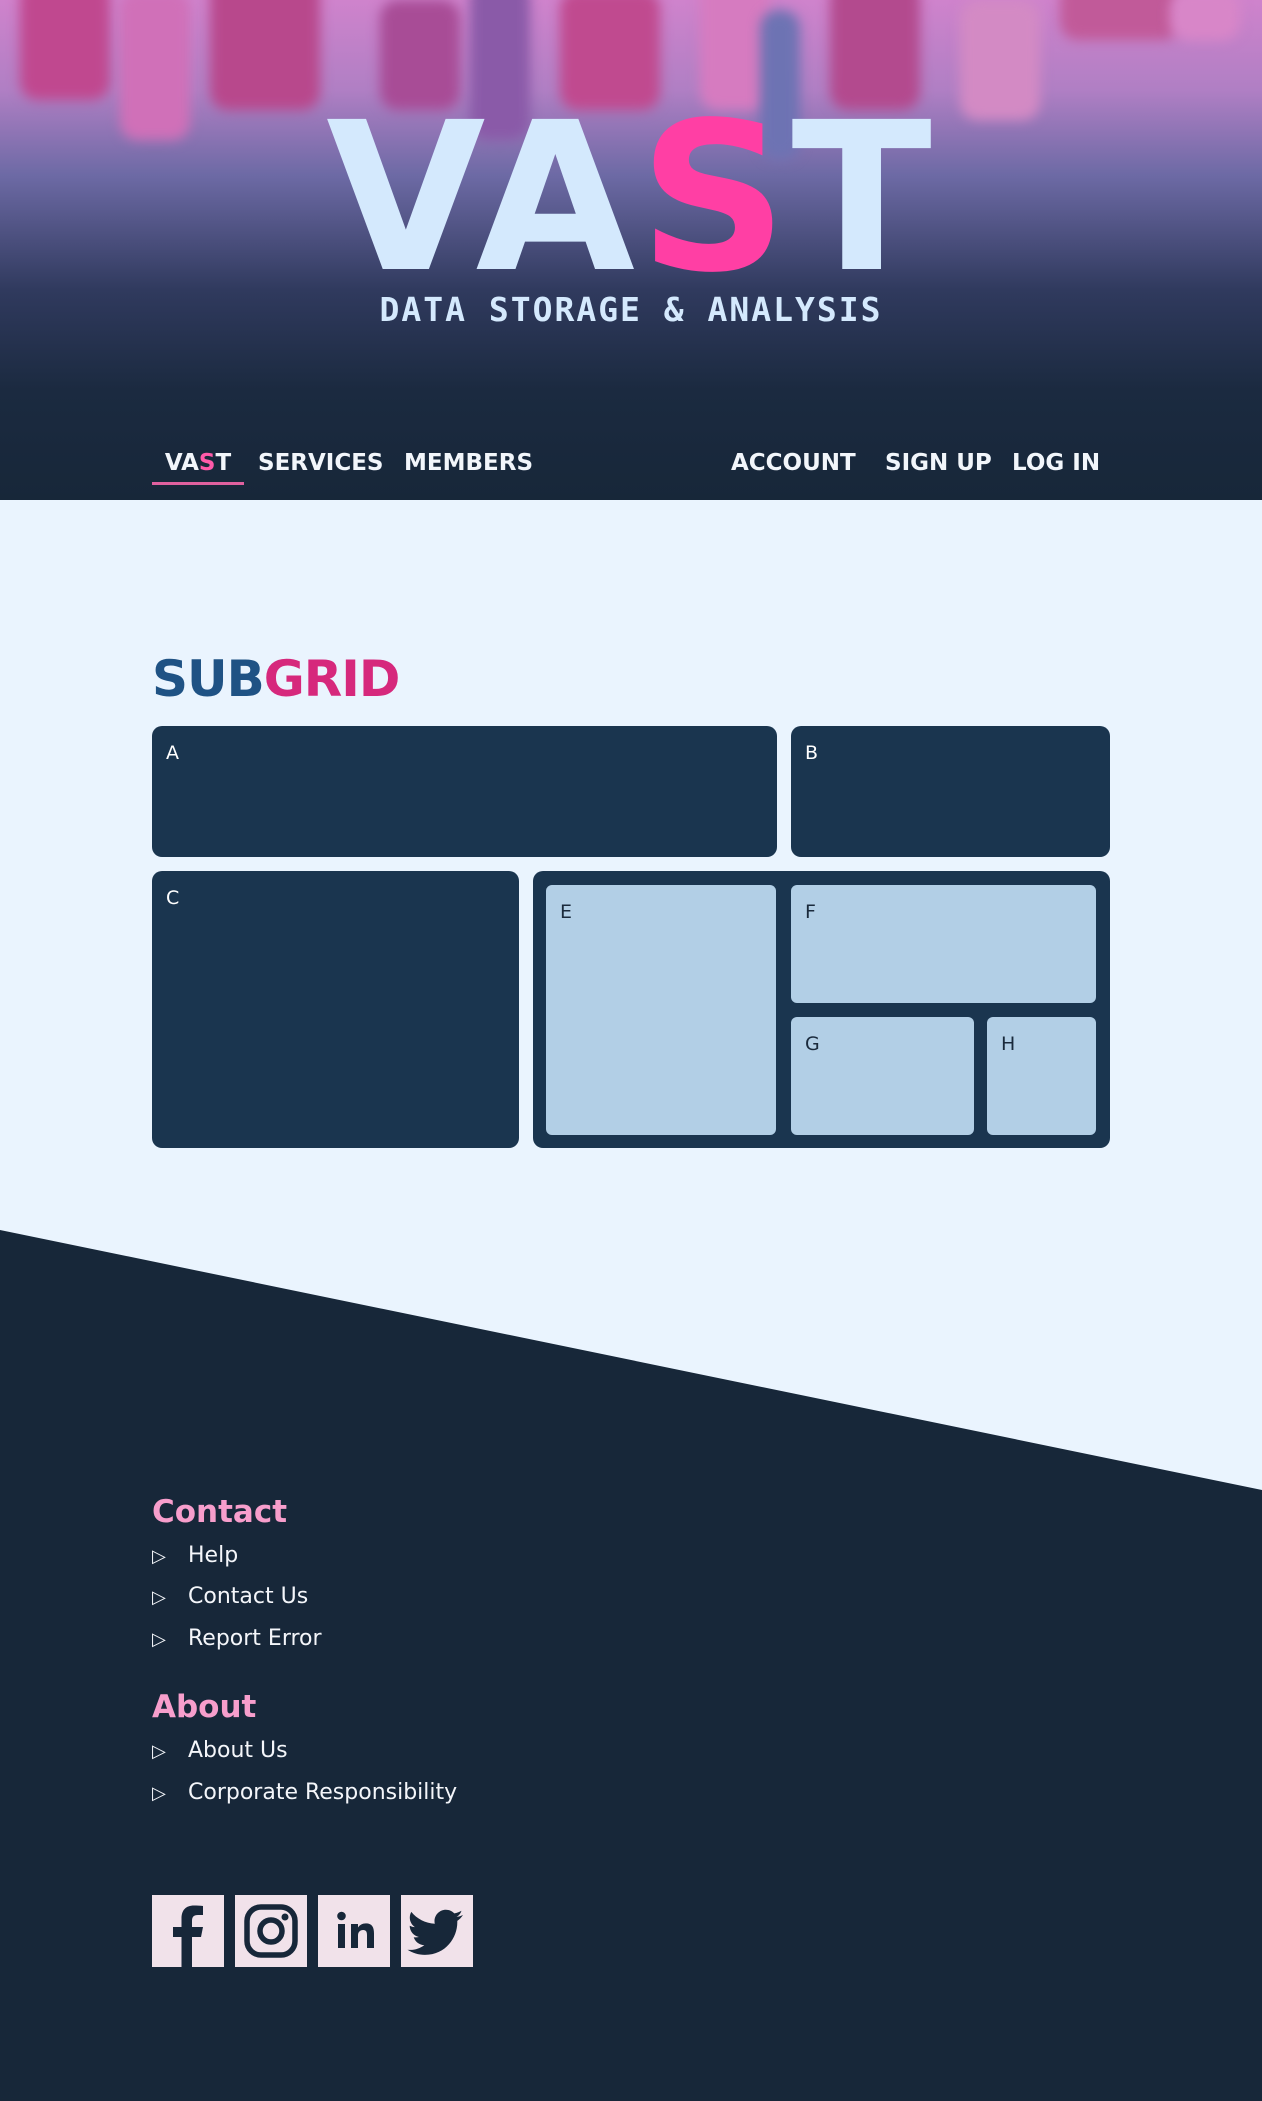 The height and width of the screenshot is (2101, 1262). What do you see at coordinates (468, 465) in the screenshot?
I see `nav-members-link: MEMBERS` at bounding box center [468, 465].